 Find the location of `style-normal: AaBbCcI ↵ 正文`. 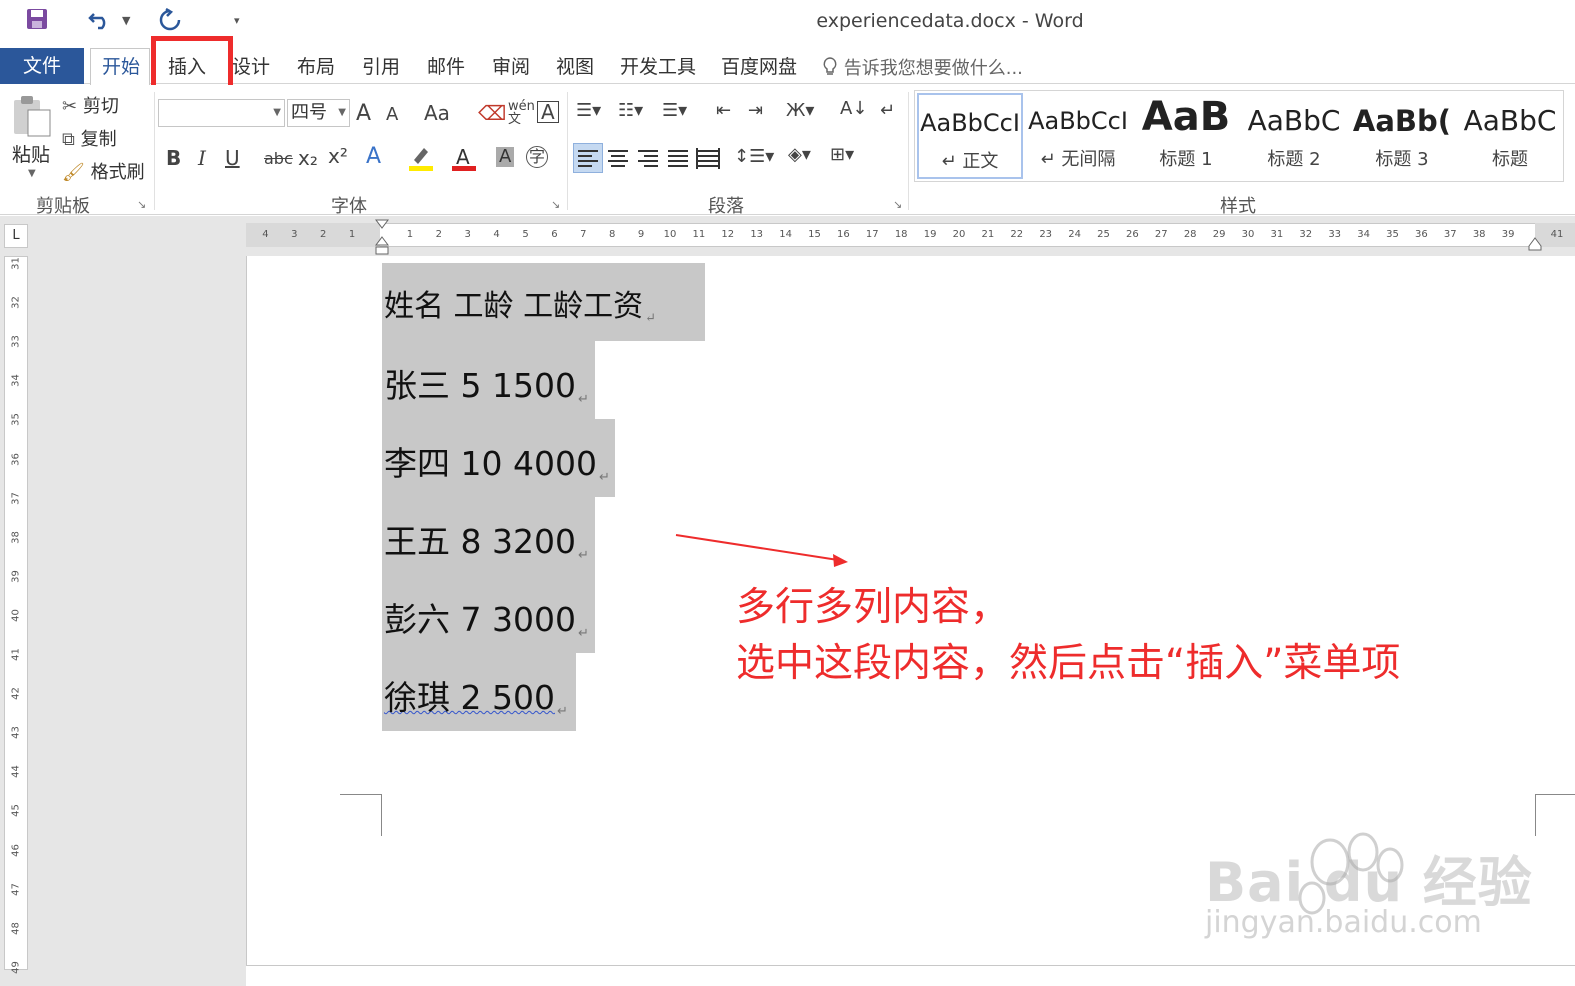

style-normal: AaBbCcI ↵ 正文 is located at coordinates (970, 136).